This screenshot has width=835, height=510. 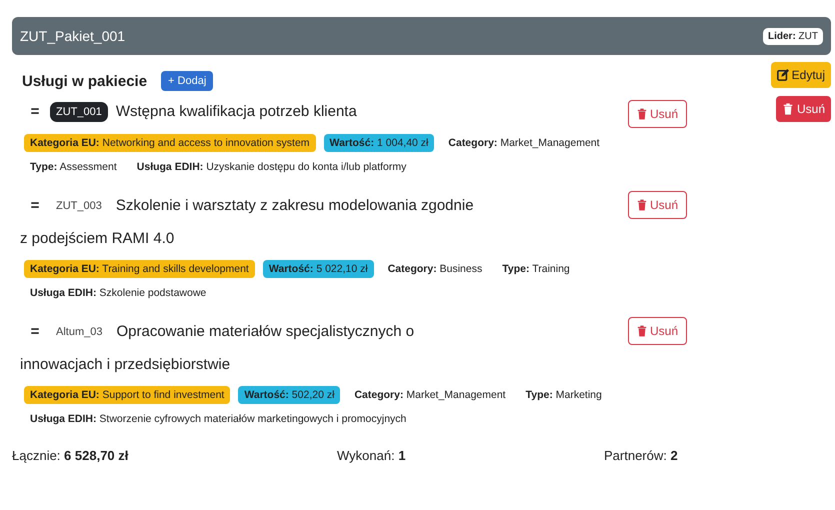 I want to click on value-badge: Wartość: 502,20 zł, so click(x=289, y=395).